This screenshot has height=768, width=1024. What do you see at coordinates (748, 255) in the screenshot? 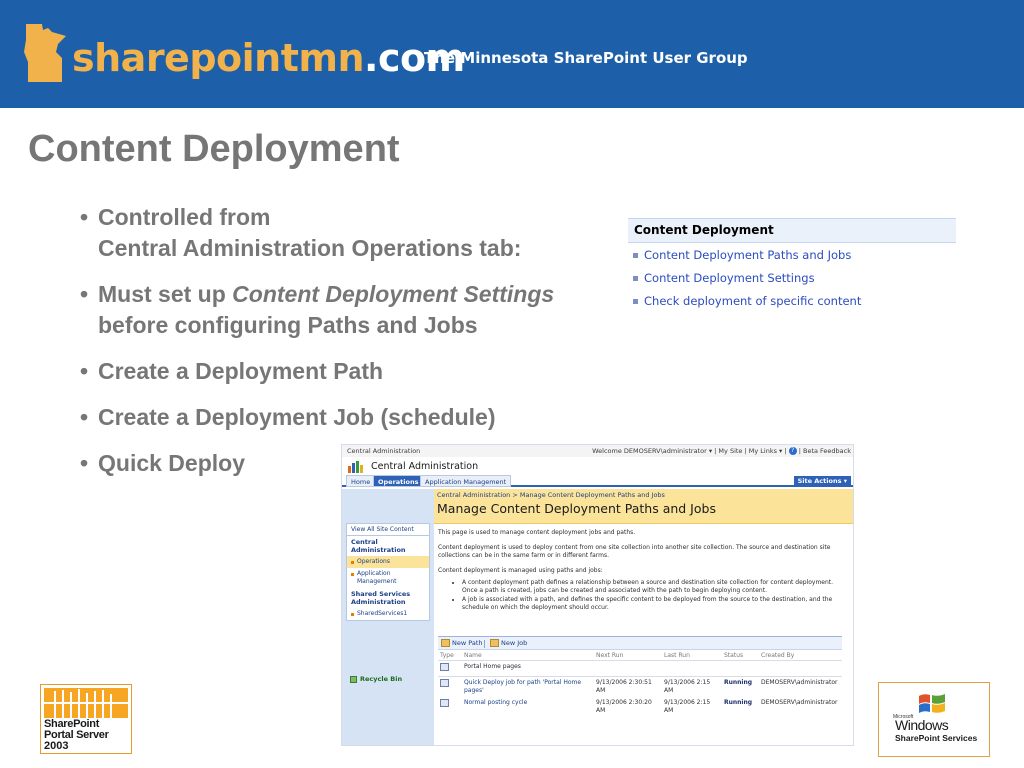
I see `link-label: Content Deployment Paths and Jobs` at bounding box center [748, 255].